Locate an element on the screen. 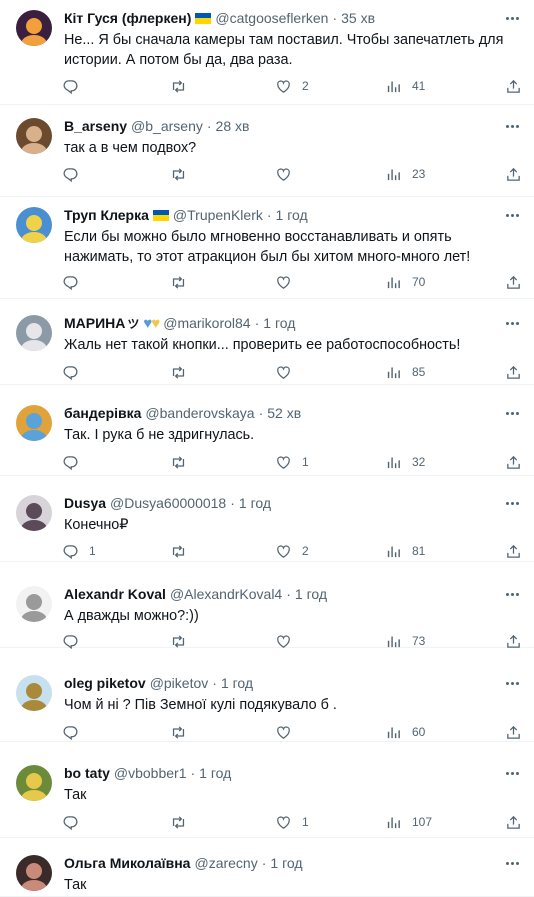  views-button: 60 is located at coordinates (405, 732).